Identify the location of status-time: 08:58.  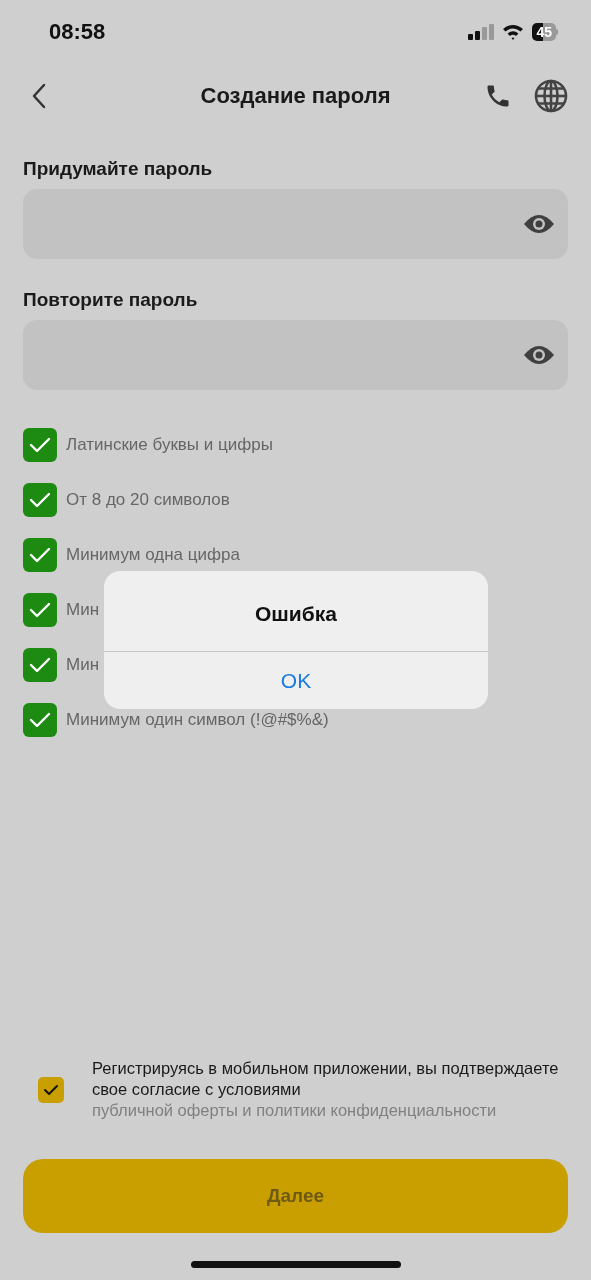
(77, 32).